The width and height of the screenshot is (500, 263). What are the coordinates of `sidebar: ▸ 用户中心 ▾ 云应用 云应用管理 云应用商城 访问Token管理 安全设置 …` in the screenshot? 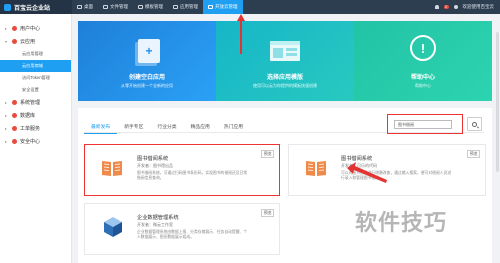 It's located at (36, 138).